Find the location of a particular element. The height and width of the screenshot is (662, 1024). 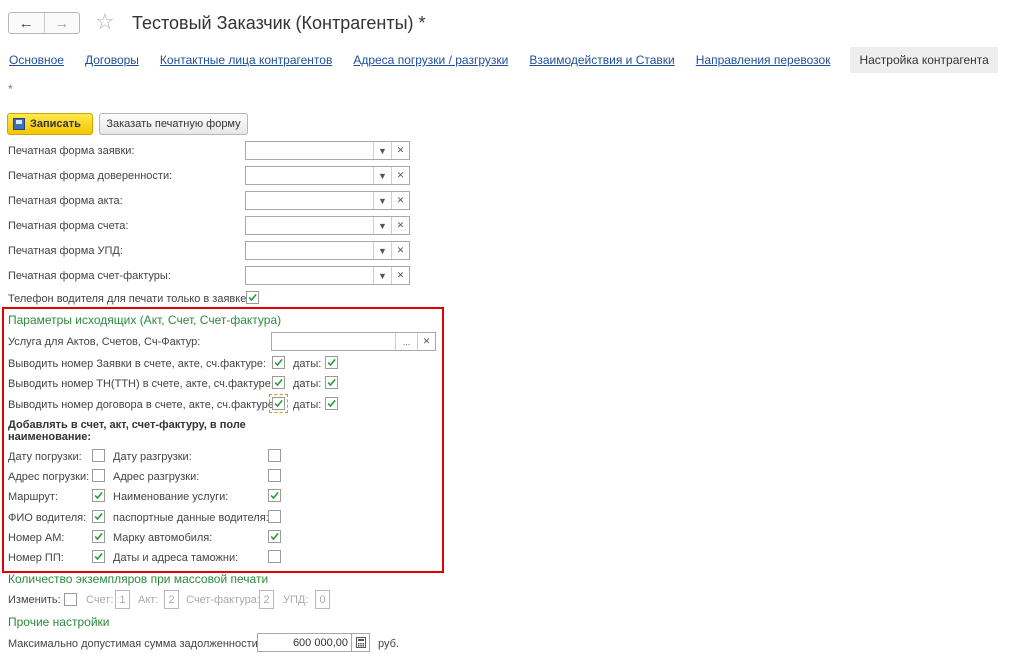

forward-arrow-icon: → is located at coordinates (61, 23).